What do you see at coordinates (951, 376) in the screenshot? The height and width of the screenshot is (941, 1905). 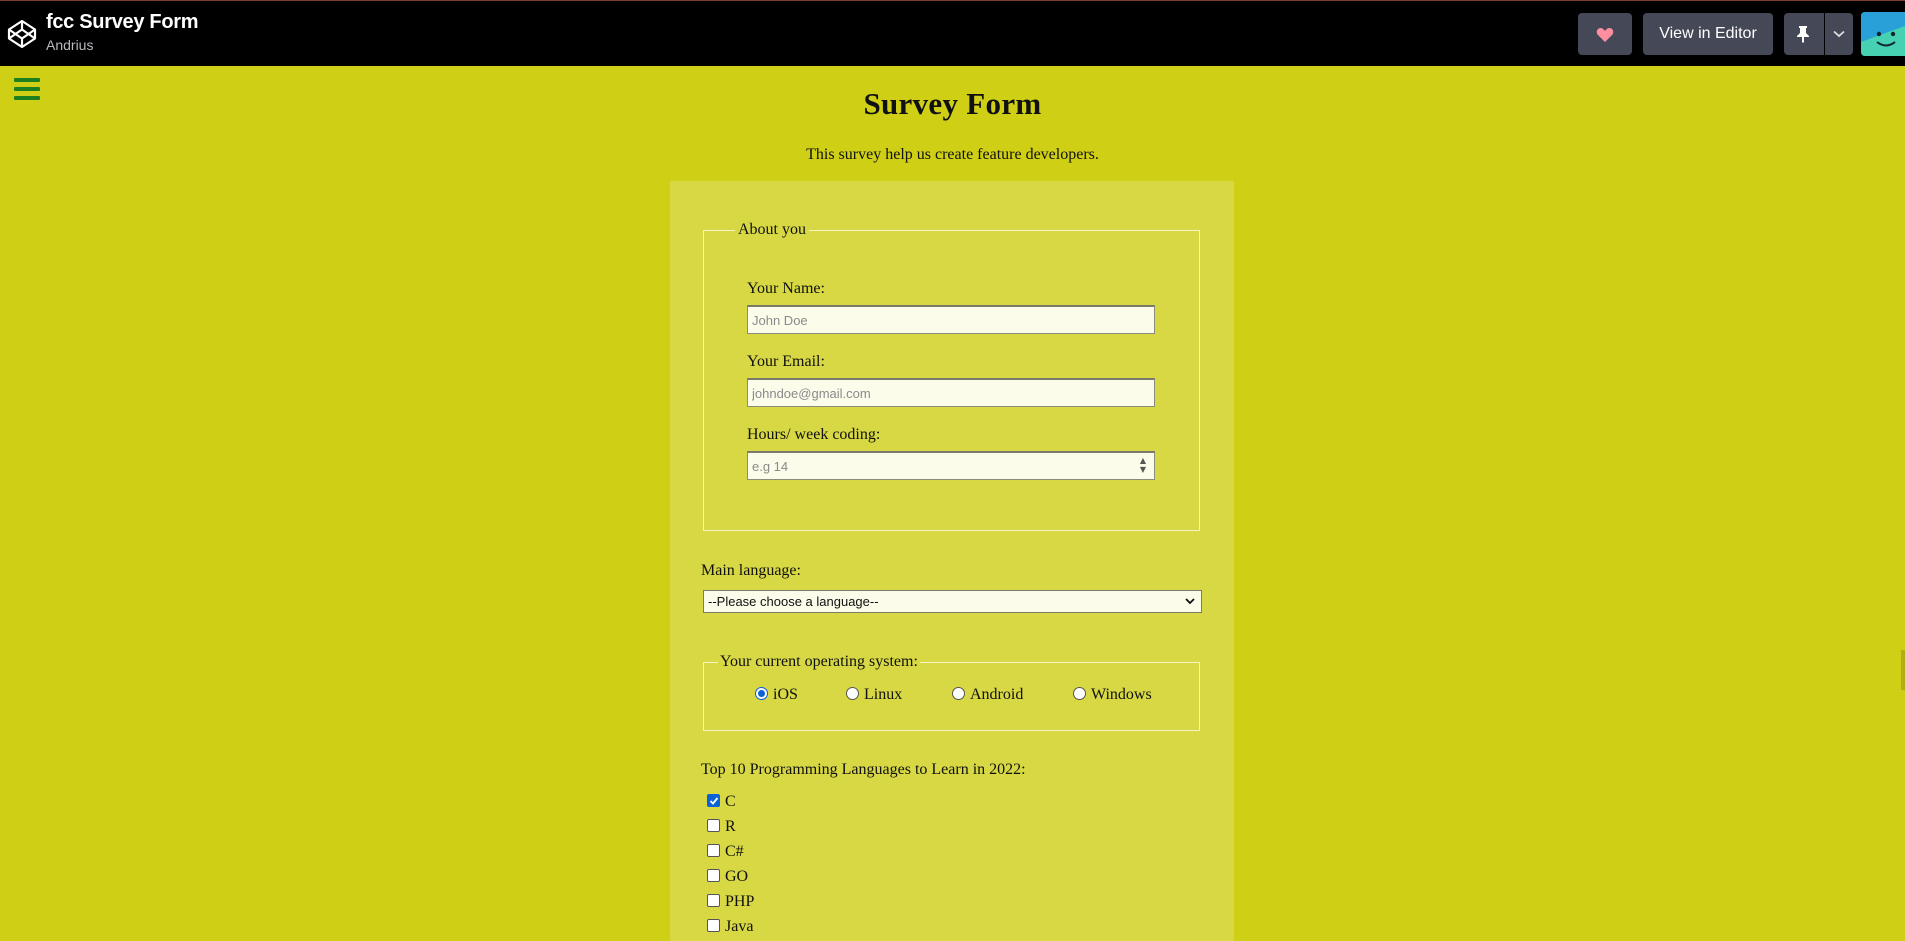 I see `about-you-fieldset: About you` at bounding box center [951, 376].